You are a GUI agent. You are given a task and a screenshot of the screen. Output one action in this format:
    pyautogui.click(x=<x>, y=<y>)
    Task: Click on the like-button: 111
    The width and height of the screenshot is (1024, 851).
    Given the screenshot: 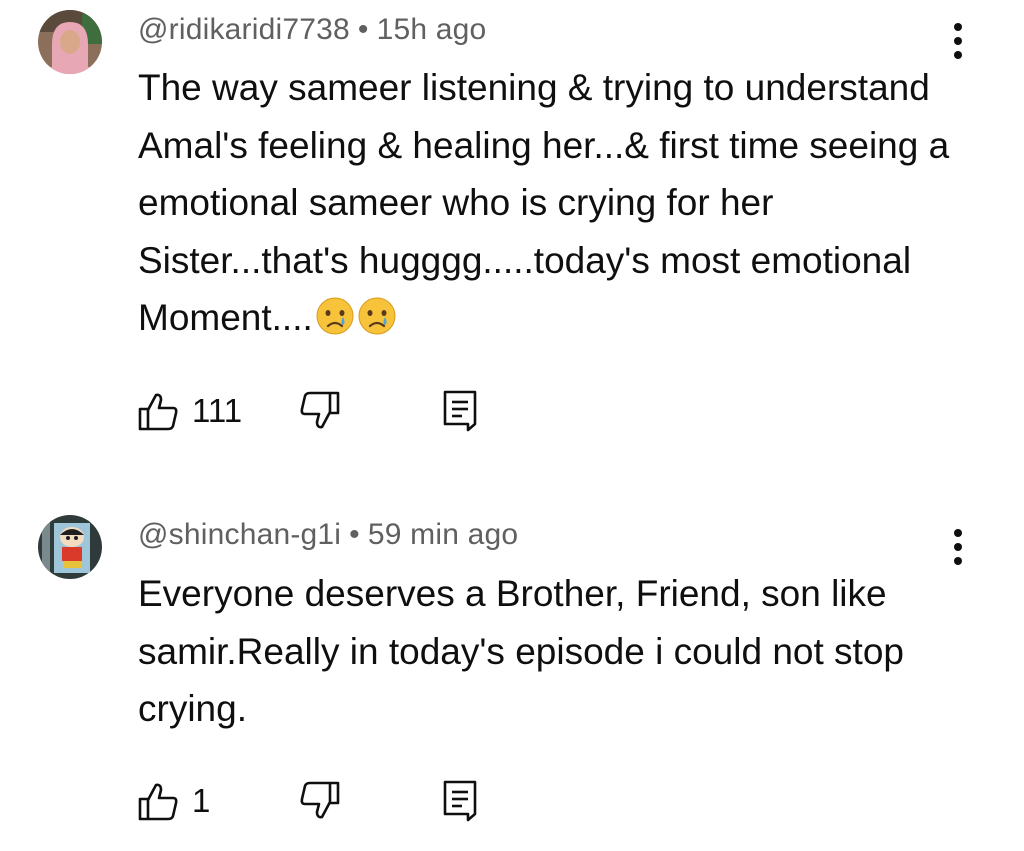 What is the action you would take?
    pyautogui.click(x=189, y=411)
    